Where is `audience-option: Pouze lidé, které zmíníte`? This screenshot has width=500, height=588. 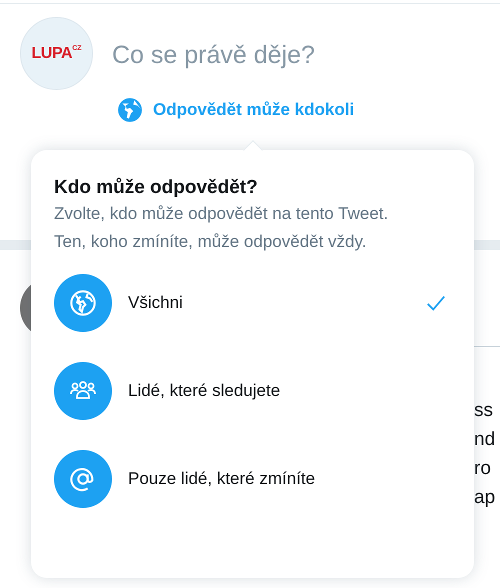 audience-option: Pouze lidé, které zmíníte is located at coordinates (252, 479).